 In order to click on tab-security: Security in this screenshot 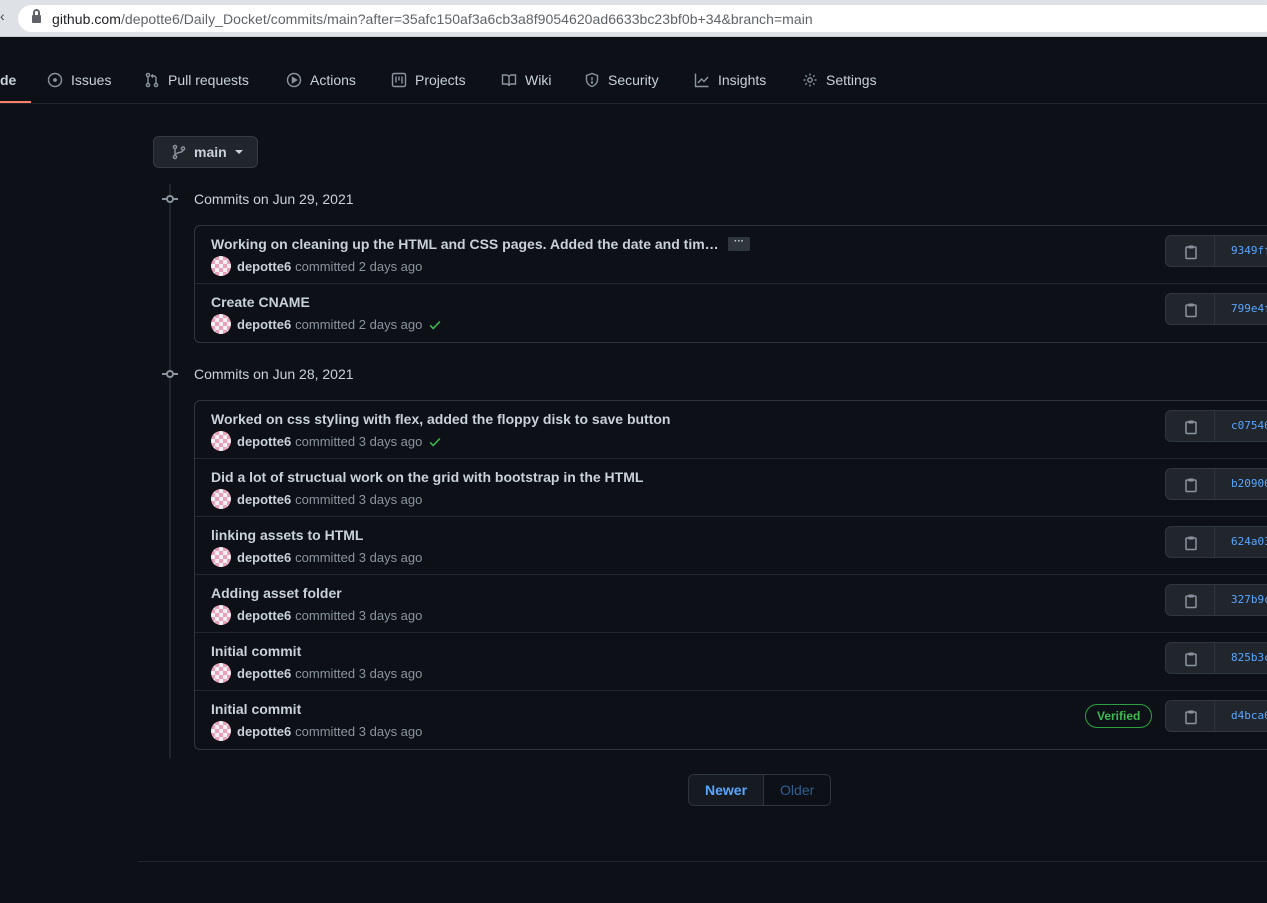, I will do `click(621, 80)`.